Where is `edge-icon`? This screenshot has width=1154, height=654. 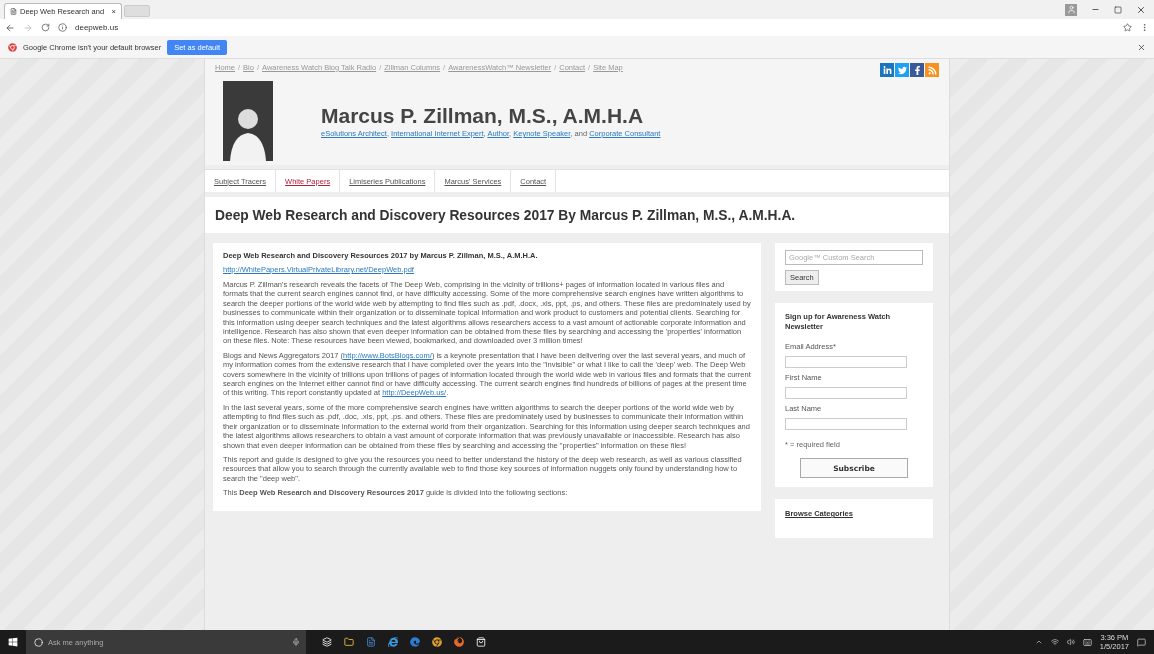
edge-icon is located at coordinates (415, 642).